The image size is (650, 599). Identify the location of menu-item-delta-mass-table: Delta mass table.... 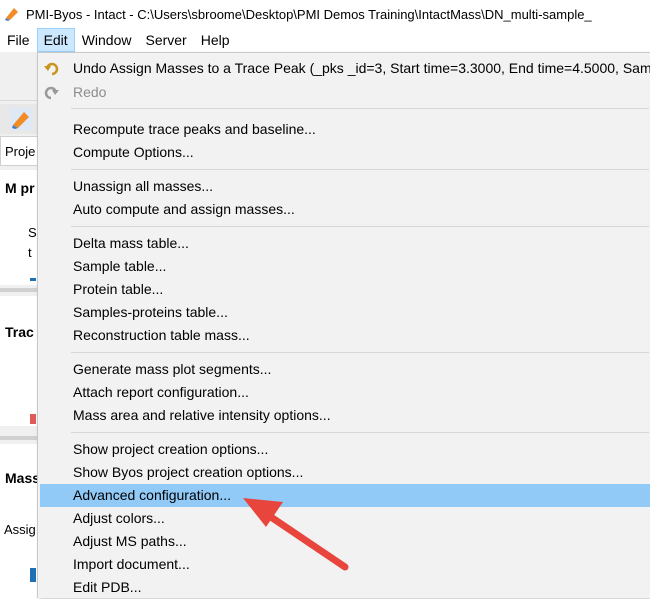
(345, 243).